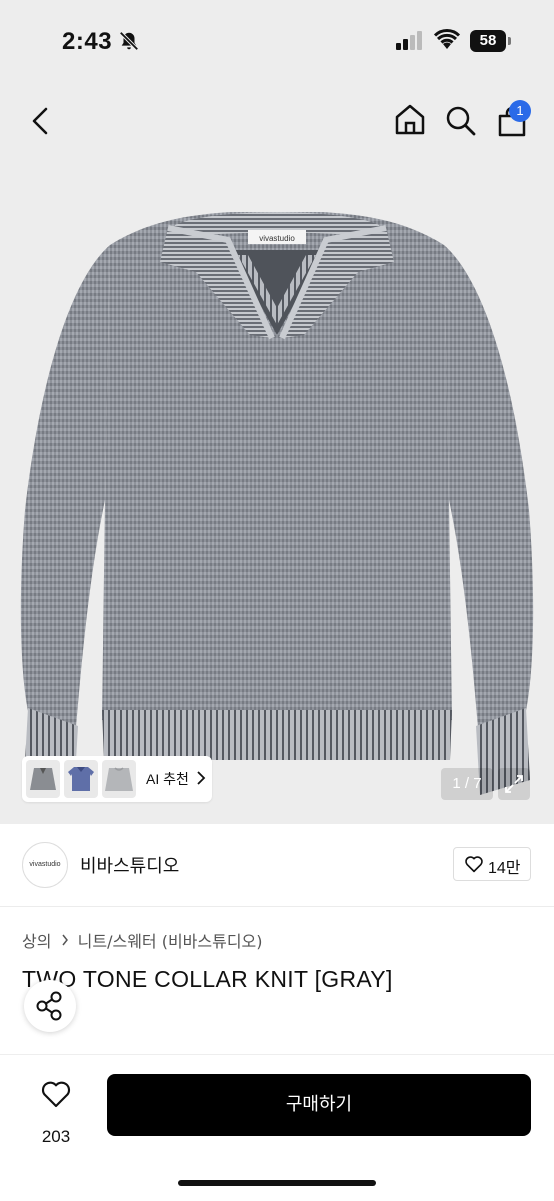  I want to click on breadcrumb-subcategory: 니트/스웨터 (비바스튜디오), so click(170, 941).